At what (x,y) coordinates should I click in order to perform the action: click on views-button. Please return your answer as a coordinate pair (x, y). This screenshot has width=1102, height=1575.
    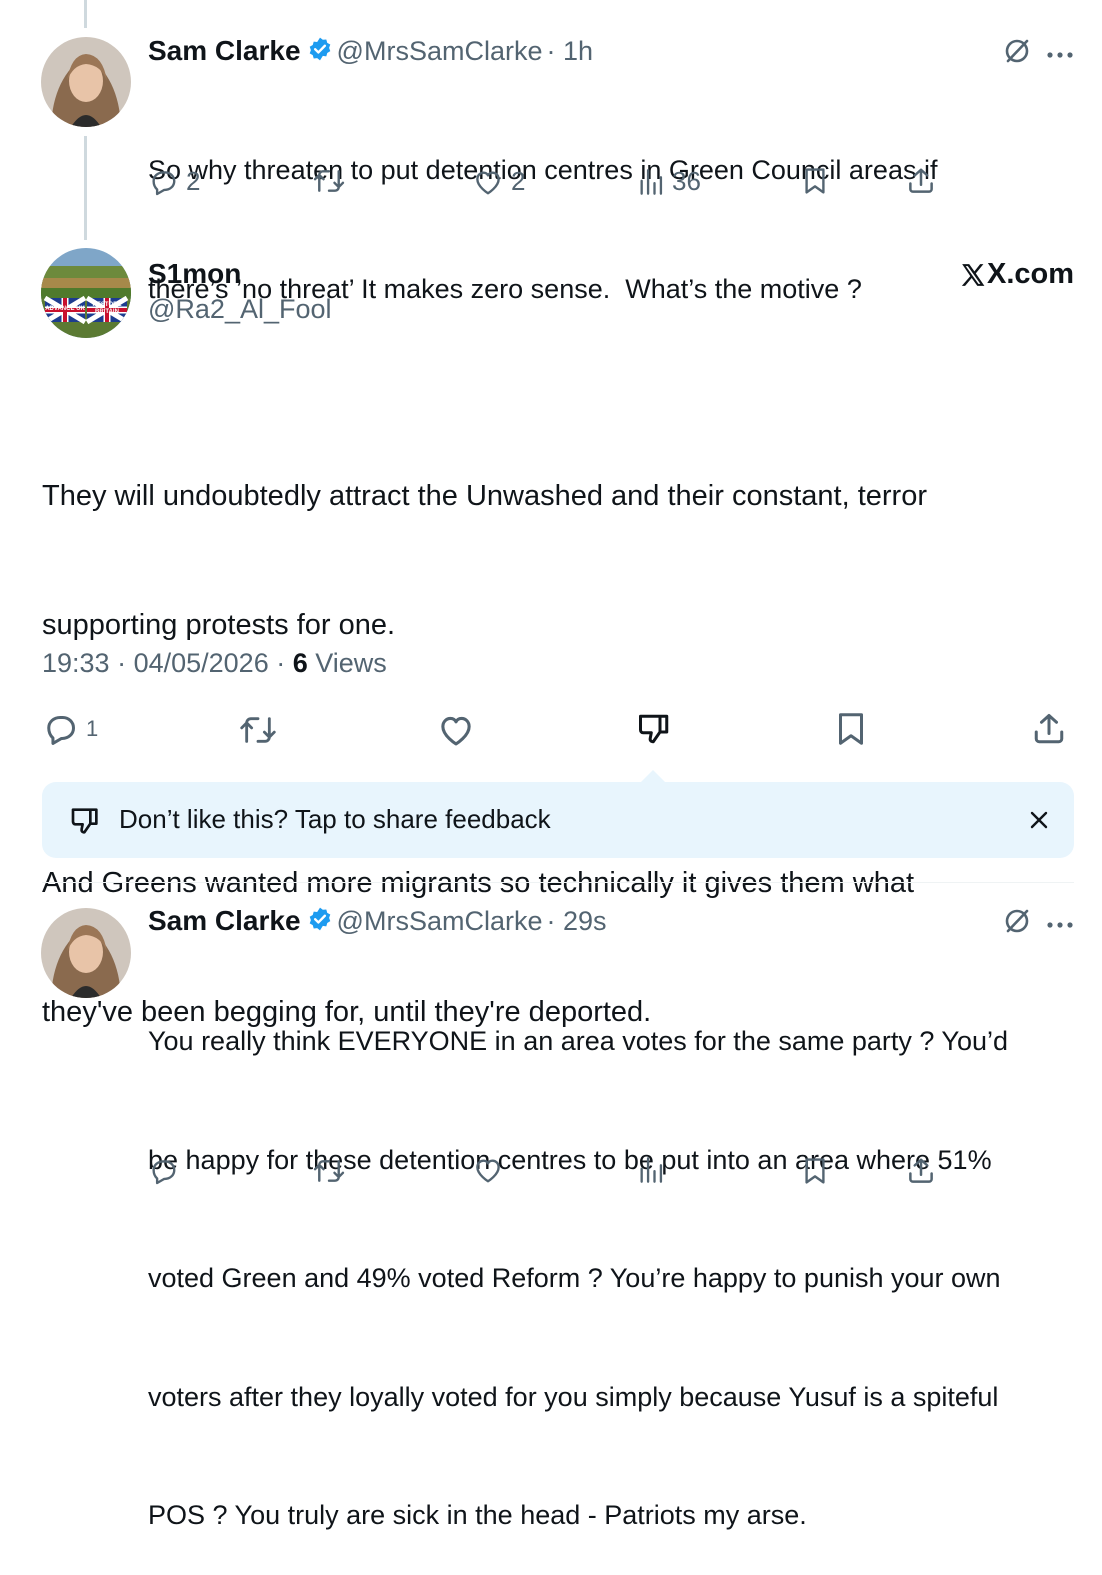
    Looking at the image, I should click on (651, 1170).